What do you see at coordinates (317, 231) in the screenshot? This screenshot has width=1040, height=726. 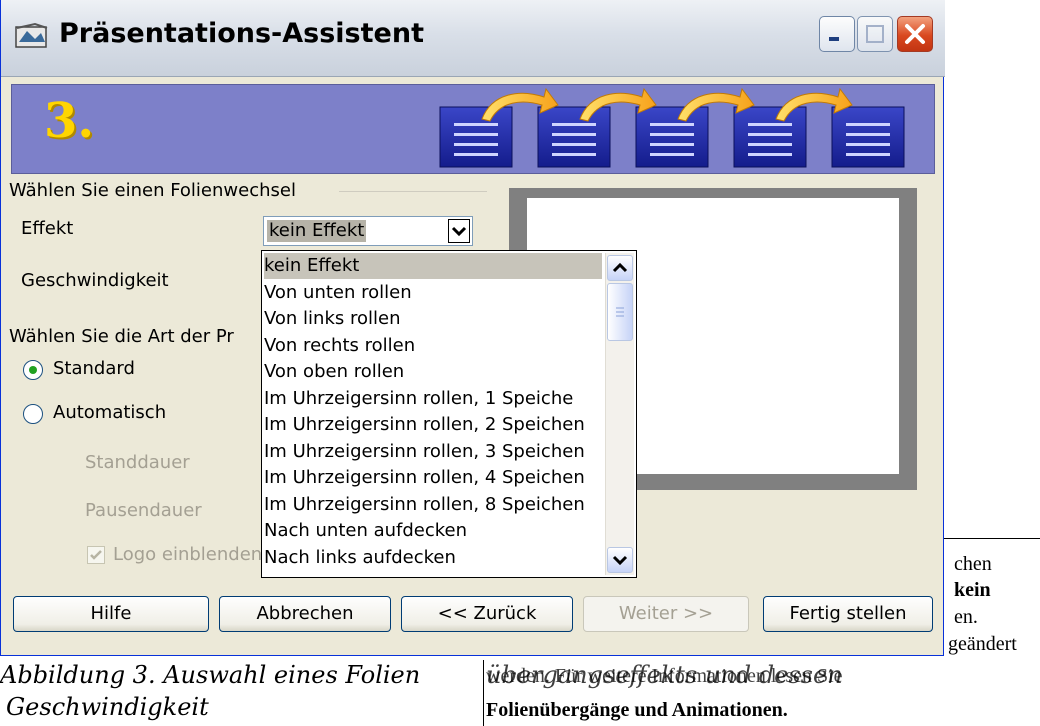 I see `effect-select-value: kein Effekt` at bounding box center [317, 231].